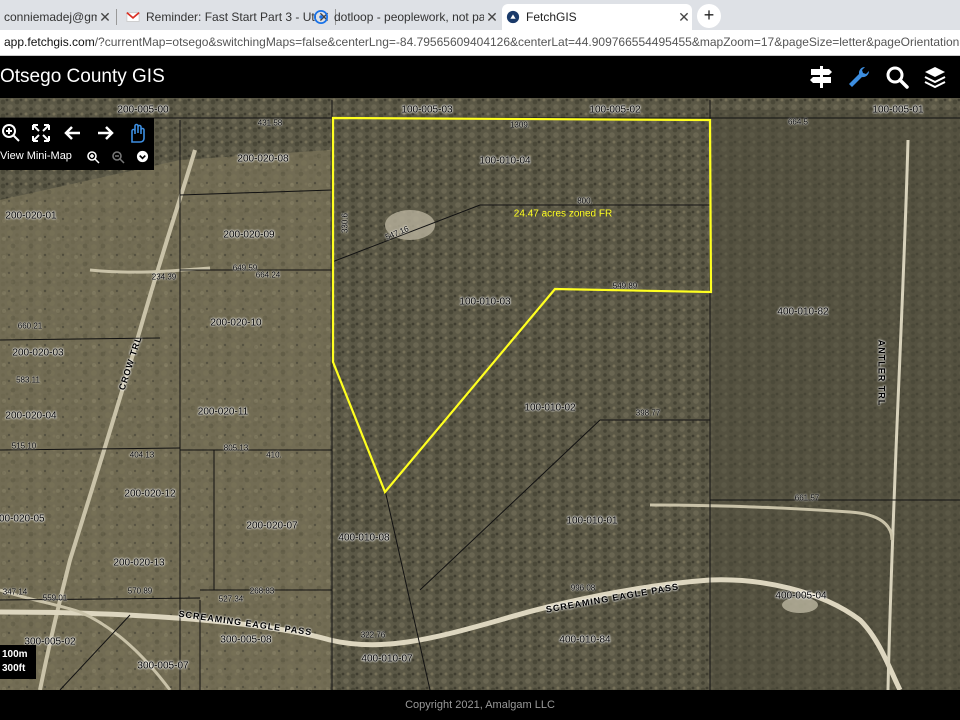 The width and height of the screenshot is (960, 720). I want to click on parcel-label: 300-005-07, so click(162, 666).